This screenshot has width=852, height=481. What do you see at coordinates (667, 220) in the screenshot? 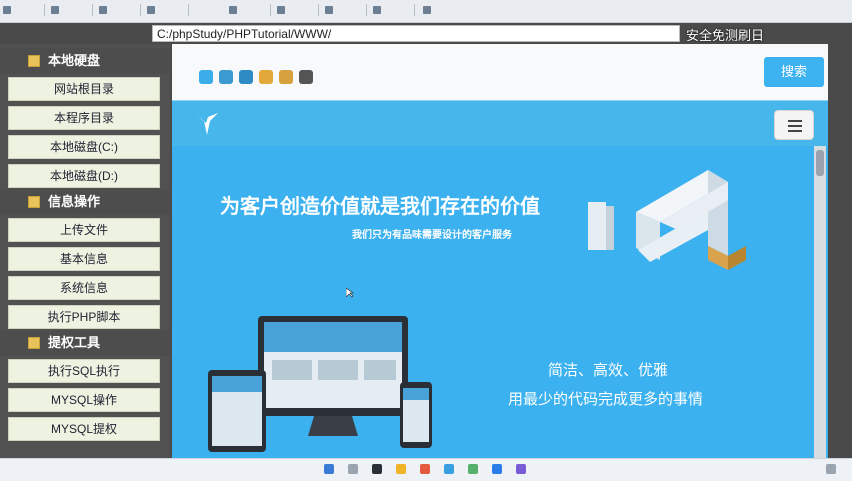
I see `isometric-shape-illustration` at bounding box center [667, 220].